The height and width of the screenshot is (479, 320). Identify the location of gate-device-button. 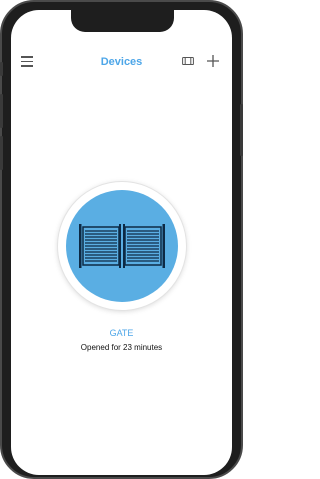
(122, 246).